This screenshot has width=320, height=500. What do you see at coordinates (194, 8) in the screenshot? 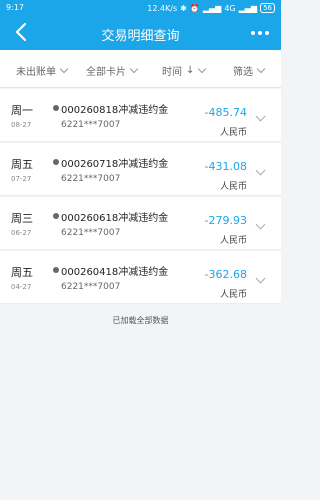
I see `alarm-icon: ⏰` at bounding box center [194, 8].